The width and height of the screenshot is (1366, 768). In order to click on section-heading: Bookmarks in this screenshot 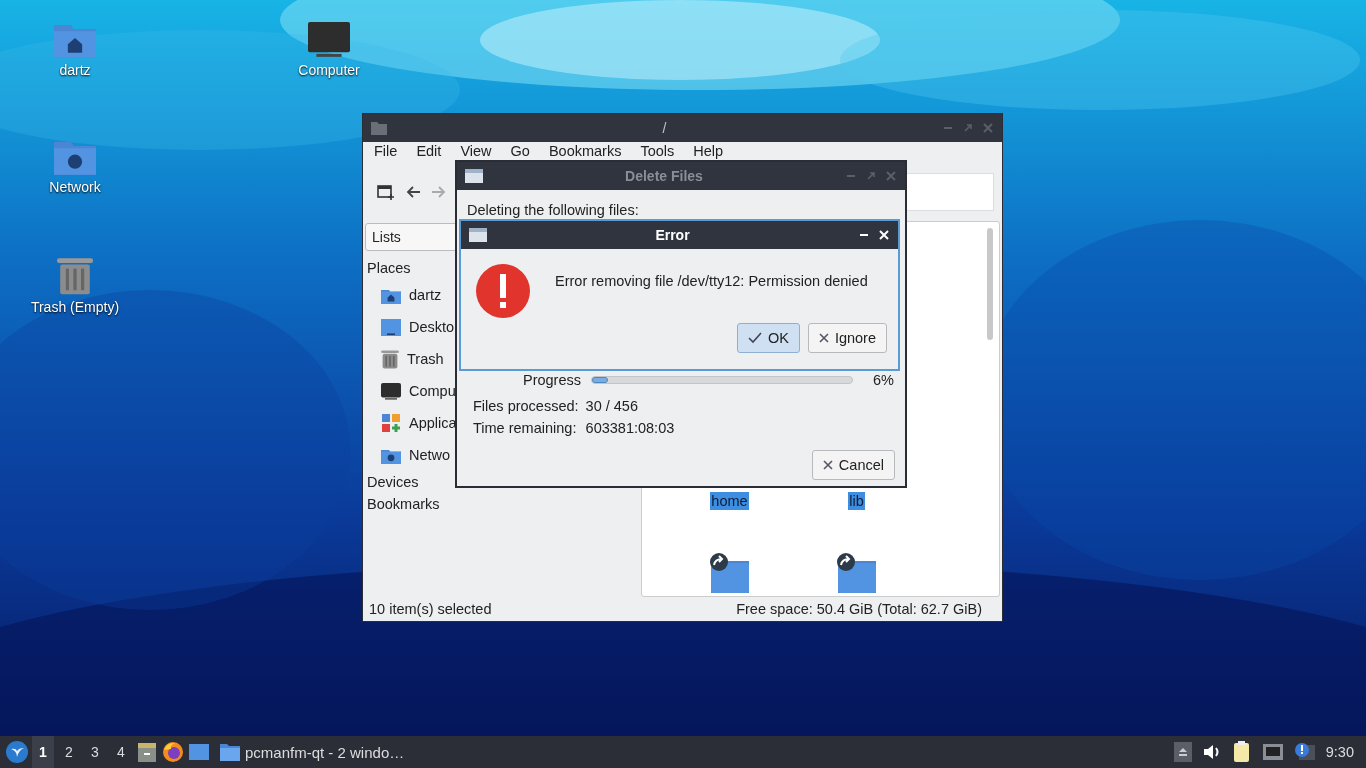, I will do `click(503, 504)`.